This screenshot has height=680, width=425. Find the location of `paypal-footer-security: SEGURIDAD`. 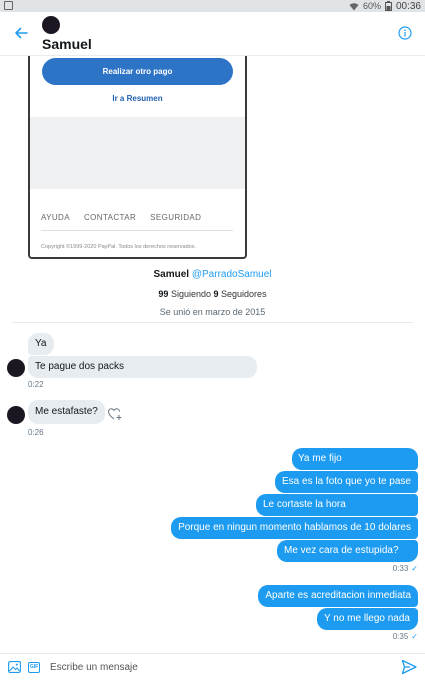

paypal-footer-security: SEGURIDAD is located at coordinates (176, 217).